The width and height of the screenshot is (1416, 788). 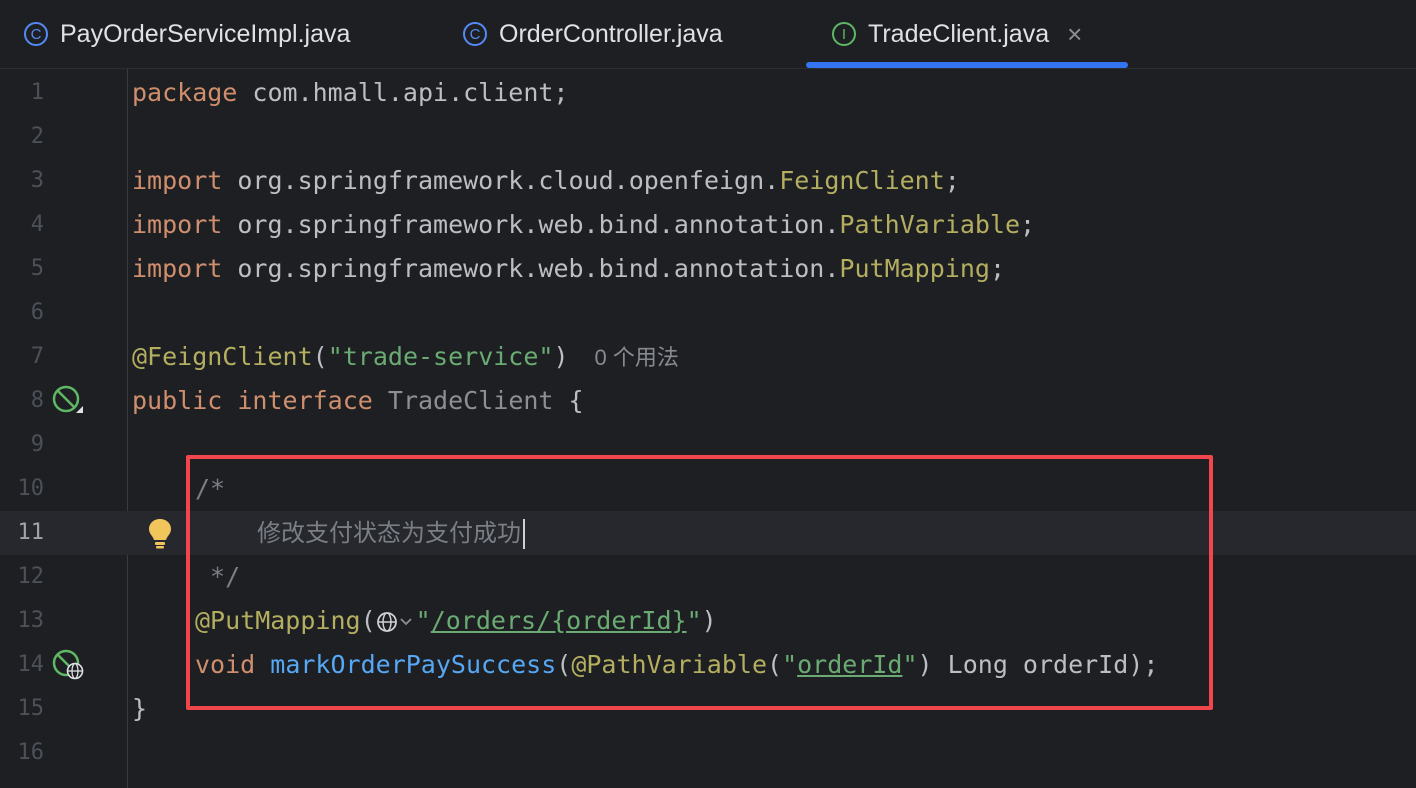 What do you see at coordinates (708, 357) in the screenshot?
I see `code-line: 7 @FeignClient("trade-service") 0 个用法` at bounding box center [708, 357].